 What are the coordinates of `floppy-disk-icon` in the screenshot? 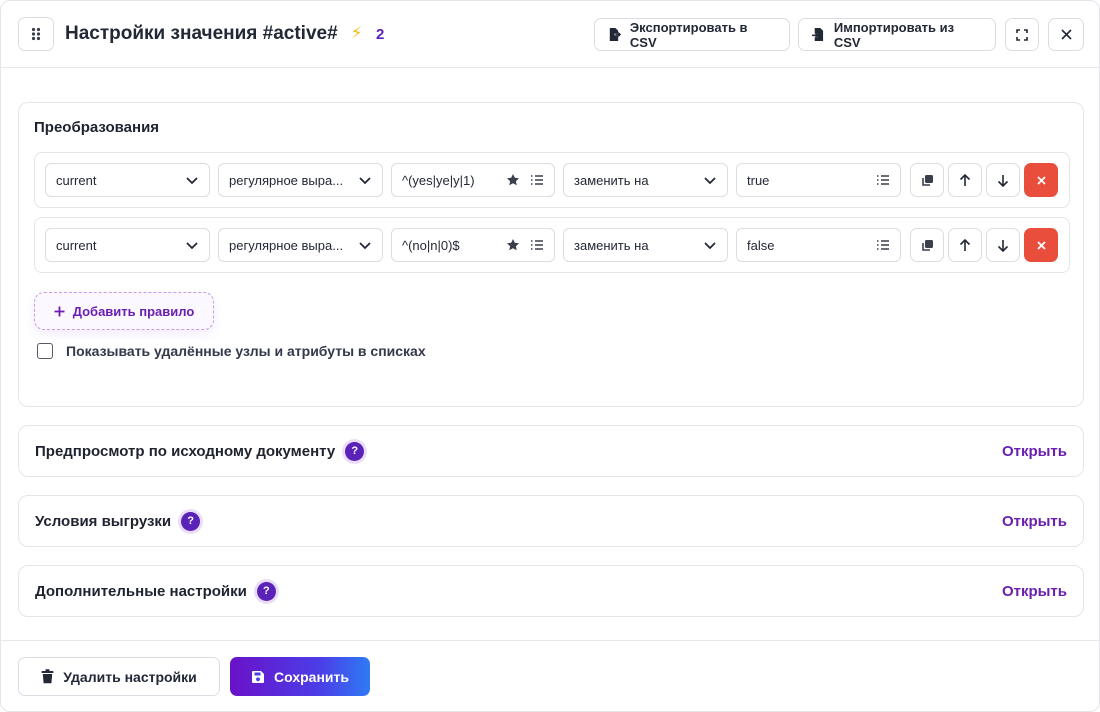 It's located at (258, 676).